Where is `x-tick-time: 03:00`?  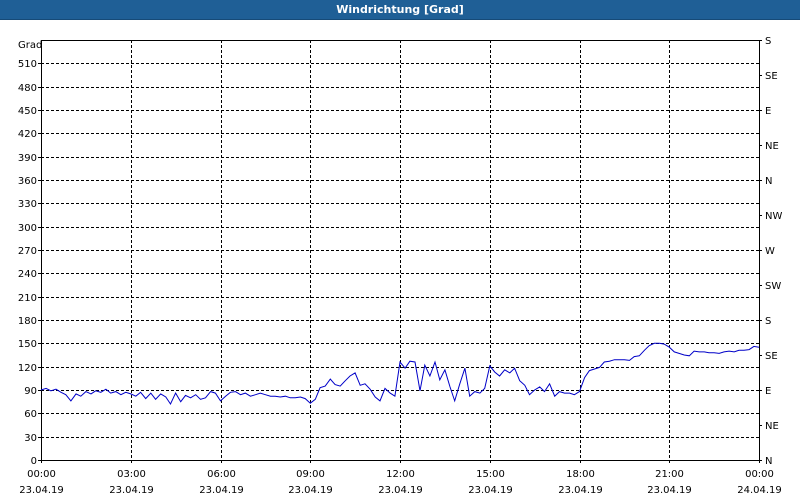 x-tick-time: 03:00 is located at coordinates (131, 474).